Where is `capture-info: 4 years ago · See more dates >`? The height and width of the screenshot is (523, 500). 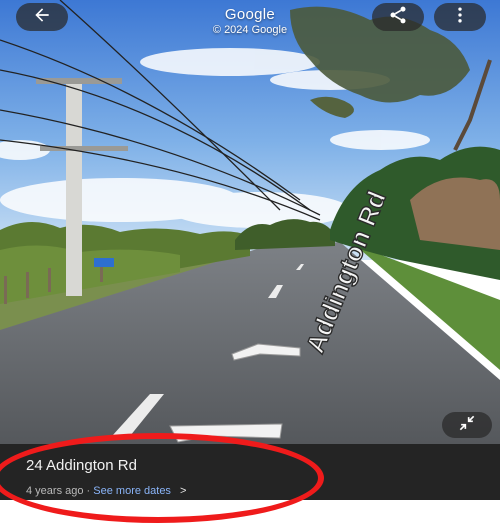 capture-info: 4 years ago · See more dates > is located at coordinates (106, 491).